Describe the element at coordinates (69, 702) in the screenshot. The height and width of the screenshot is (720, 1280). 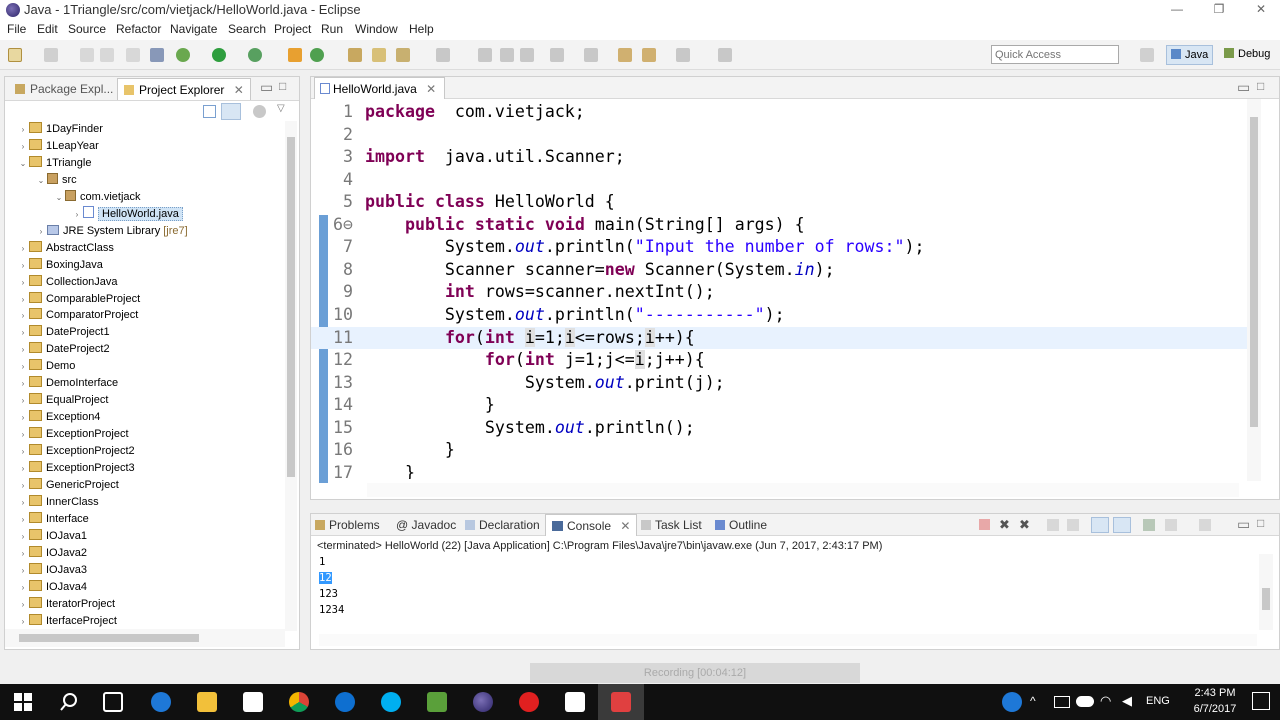
I see `search-taskbar-button` at that location.